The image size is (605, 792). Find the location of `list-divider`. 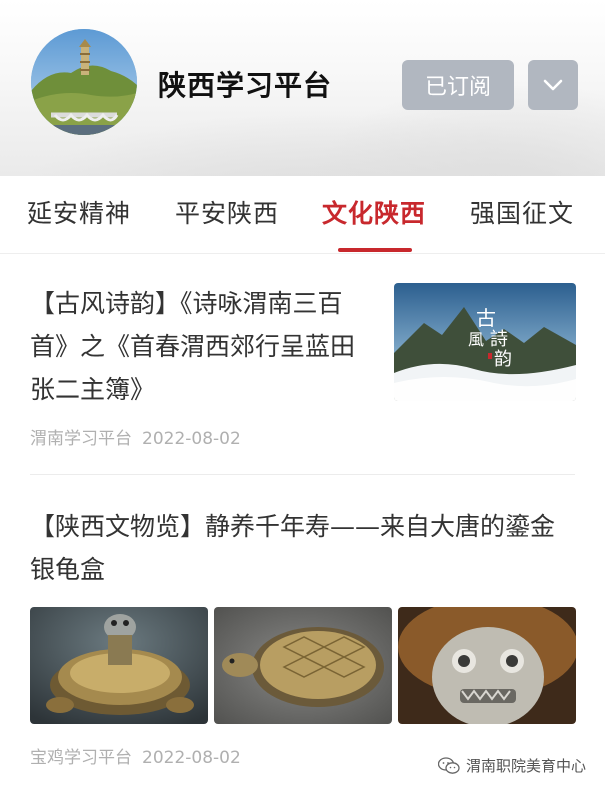

list-divider is located at coordinates (302, 474).